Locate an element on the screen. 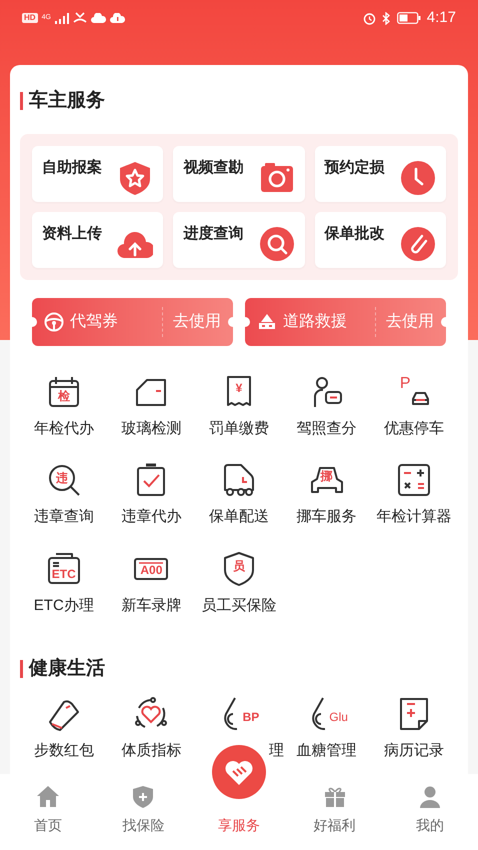 The height and width of the screenshot is (850, 478). icon-text: 员 is located at coordinates (239, 565).